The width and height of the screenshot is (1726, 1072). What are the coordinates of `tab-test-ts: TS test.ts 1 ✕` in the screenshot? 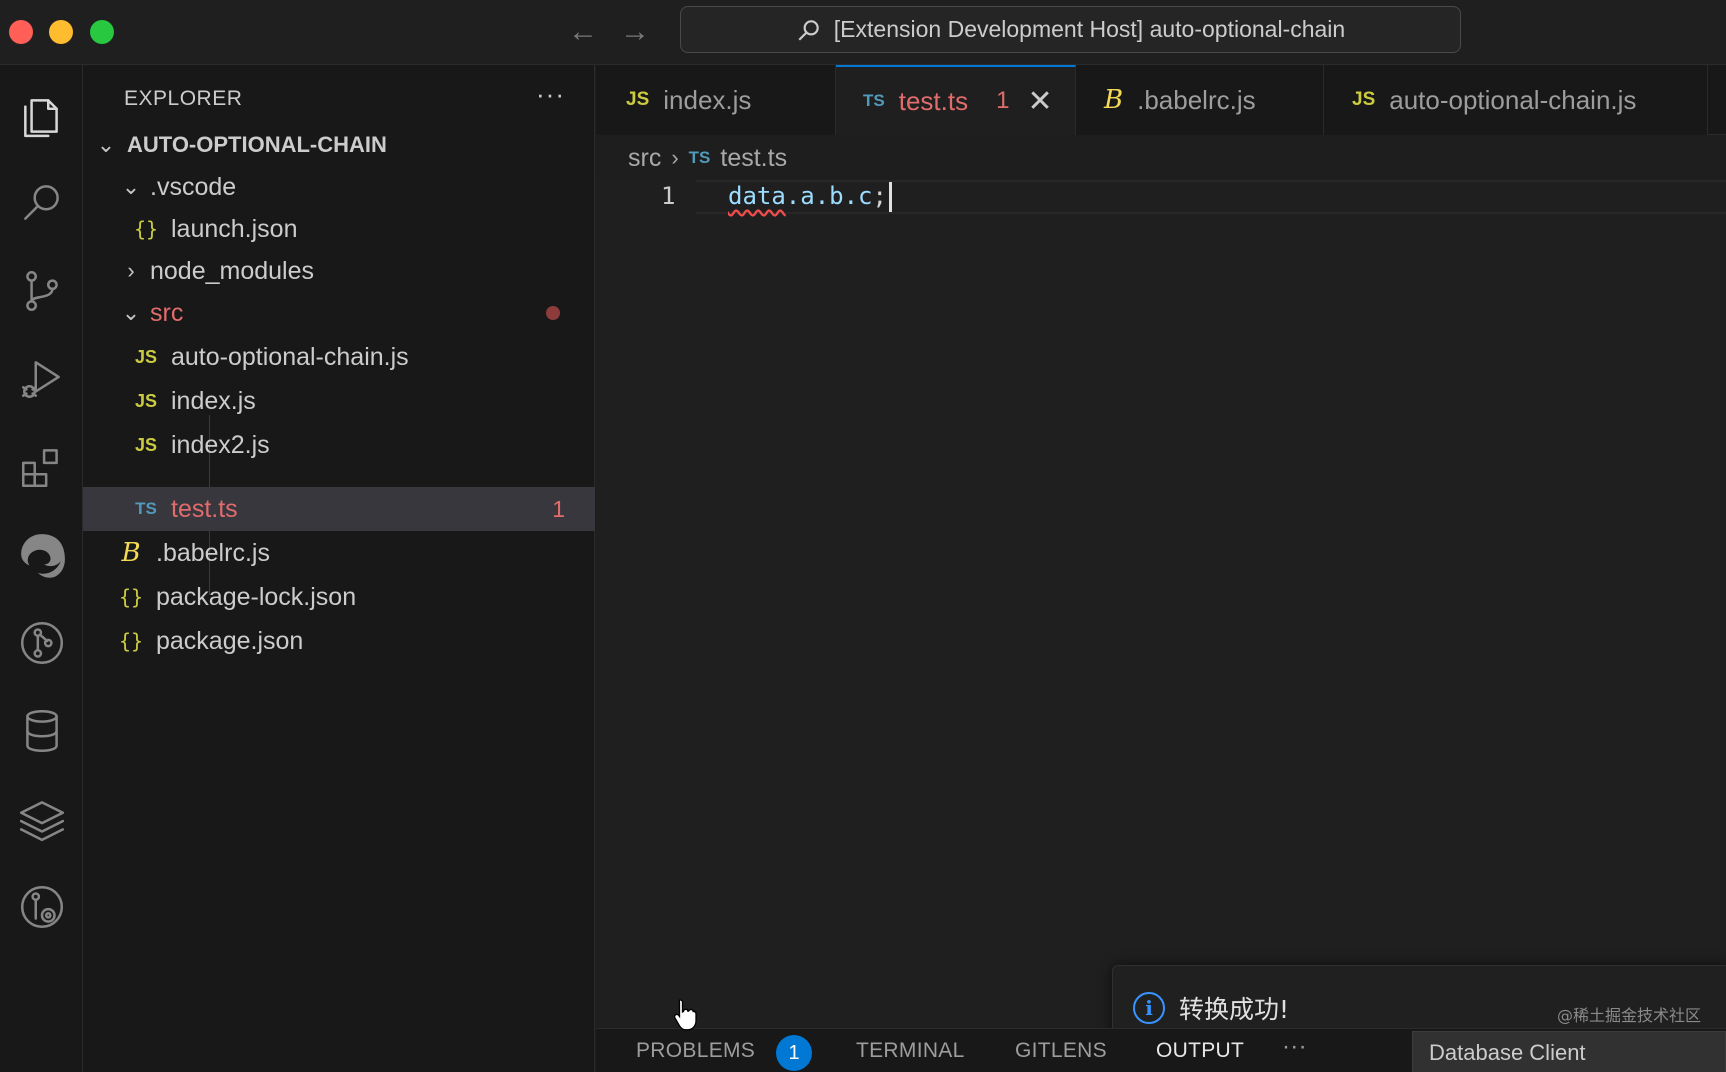 It's located at (956, 100).